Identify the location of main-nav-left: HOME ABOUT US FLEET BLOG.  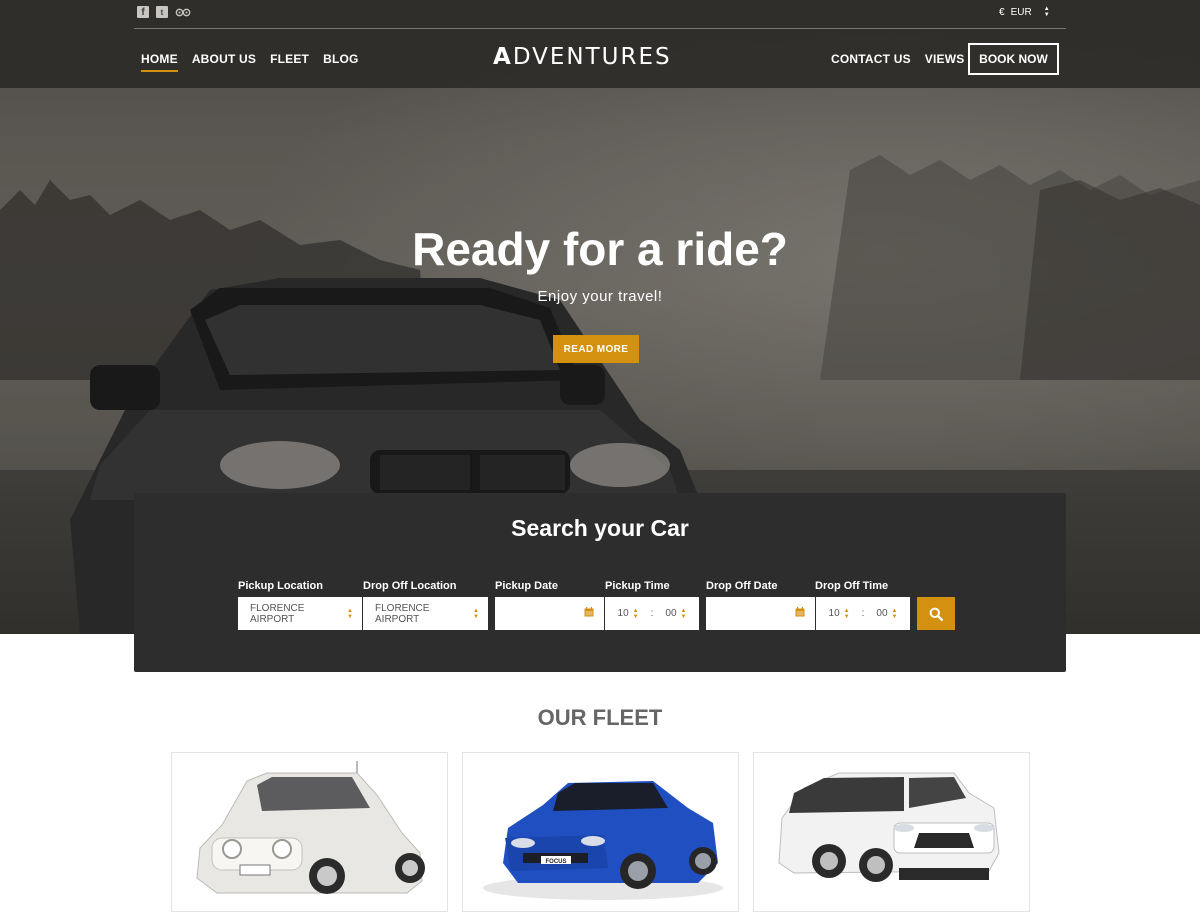
(250, 62).